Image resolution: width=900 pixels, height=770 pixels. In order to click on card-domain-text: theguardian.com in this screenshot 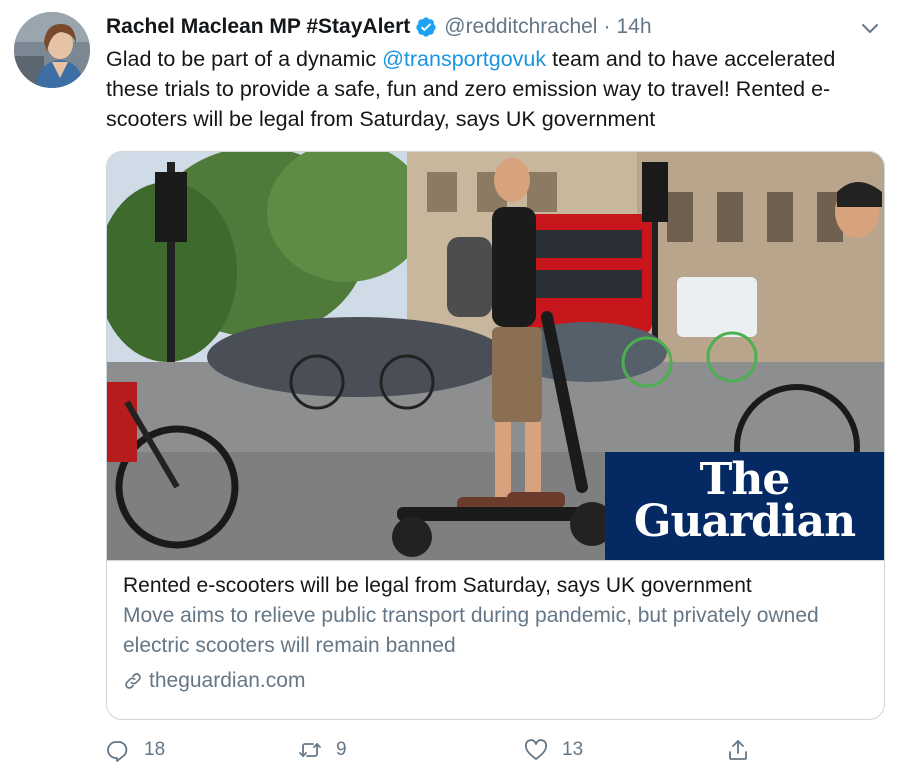, I will do `click(227, 681)`.